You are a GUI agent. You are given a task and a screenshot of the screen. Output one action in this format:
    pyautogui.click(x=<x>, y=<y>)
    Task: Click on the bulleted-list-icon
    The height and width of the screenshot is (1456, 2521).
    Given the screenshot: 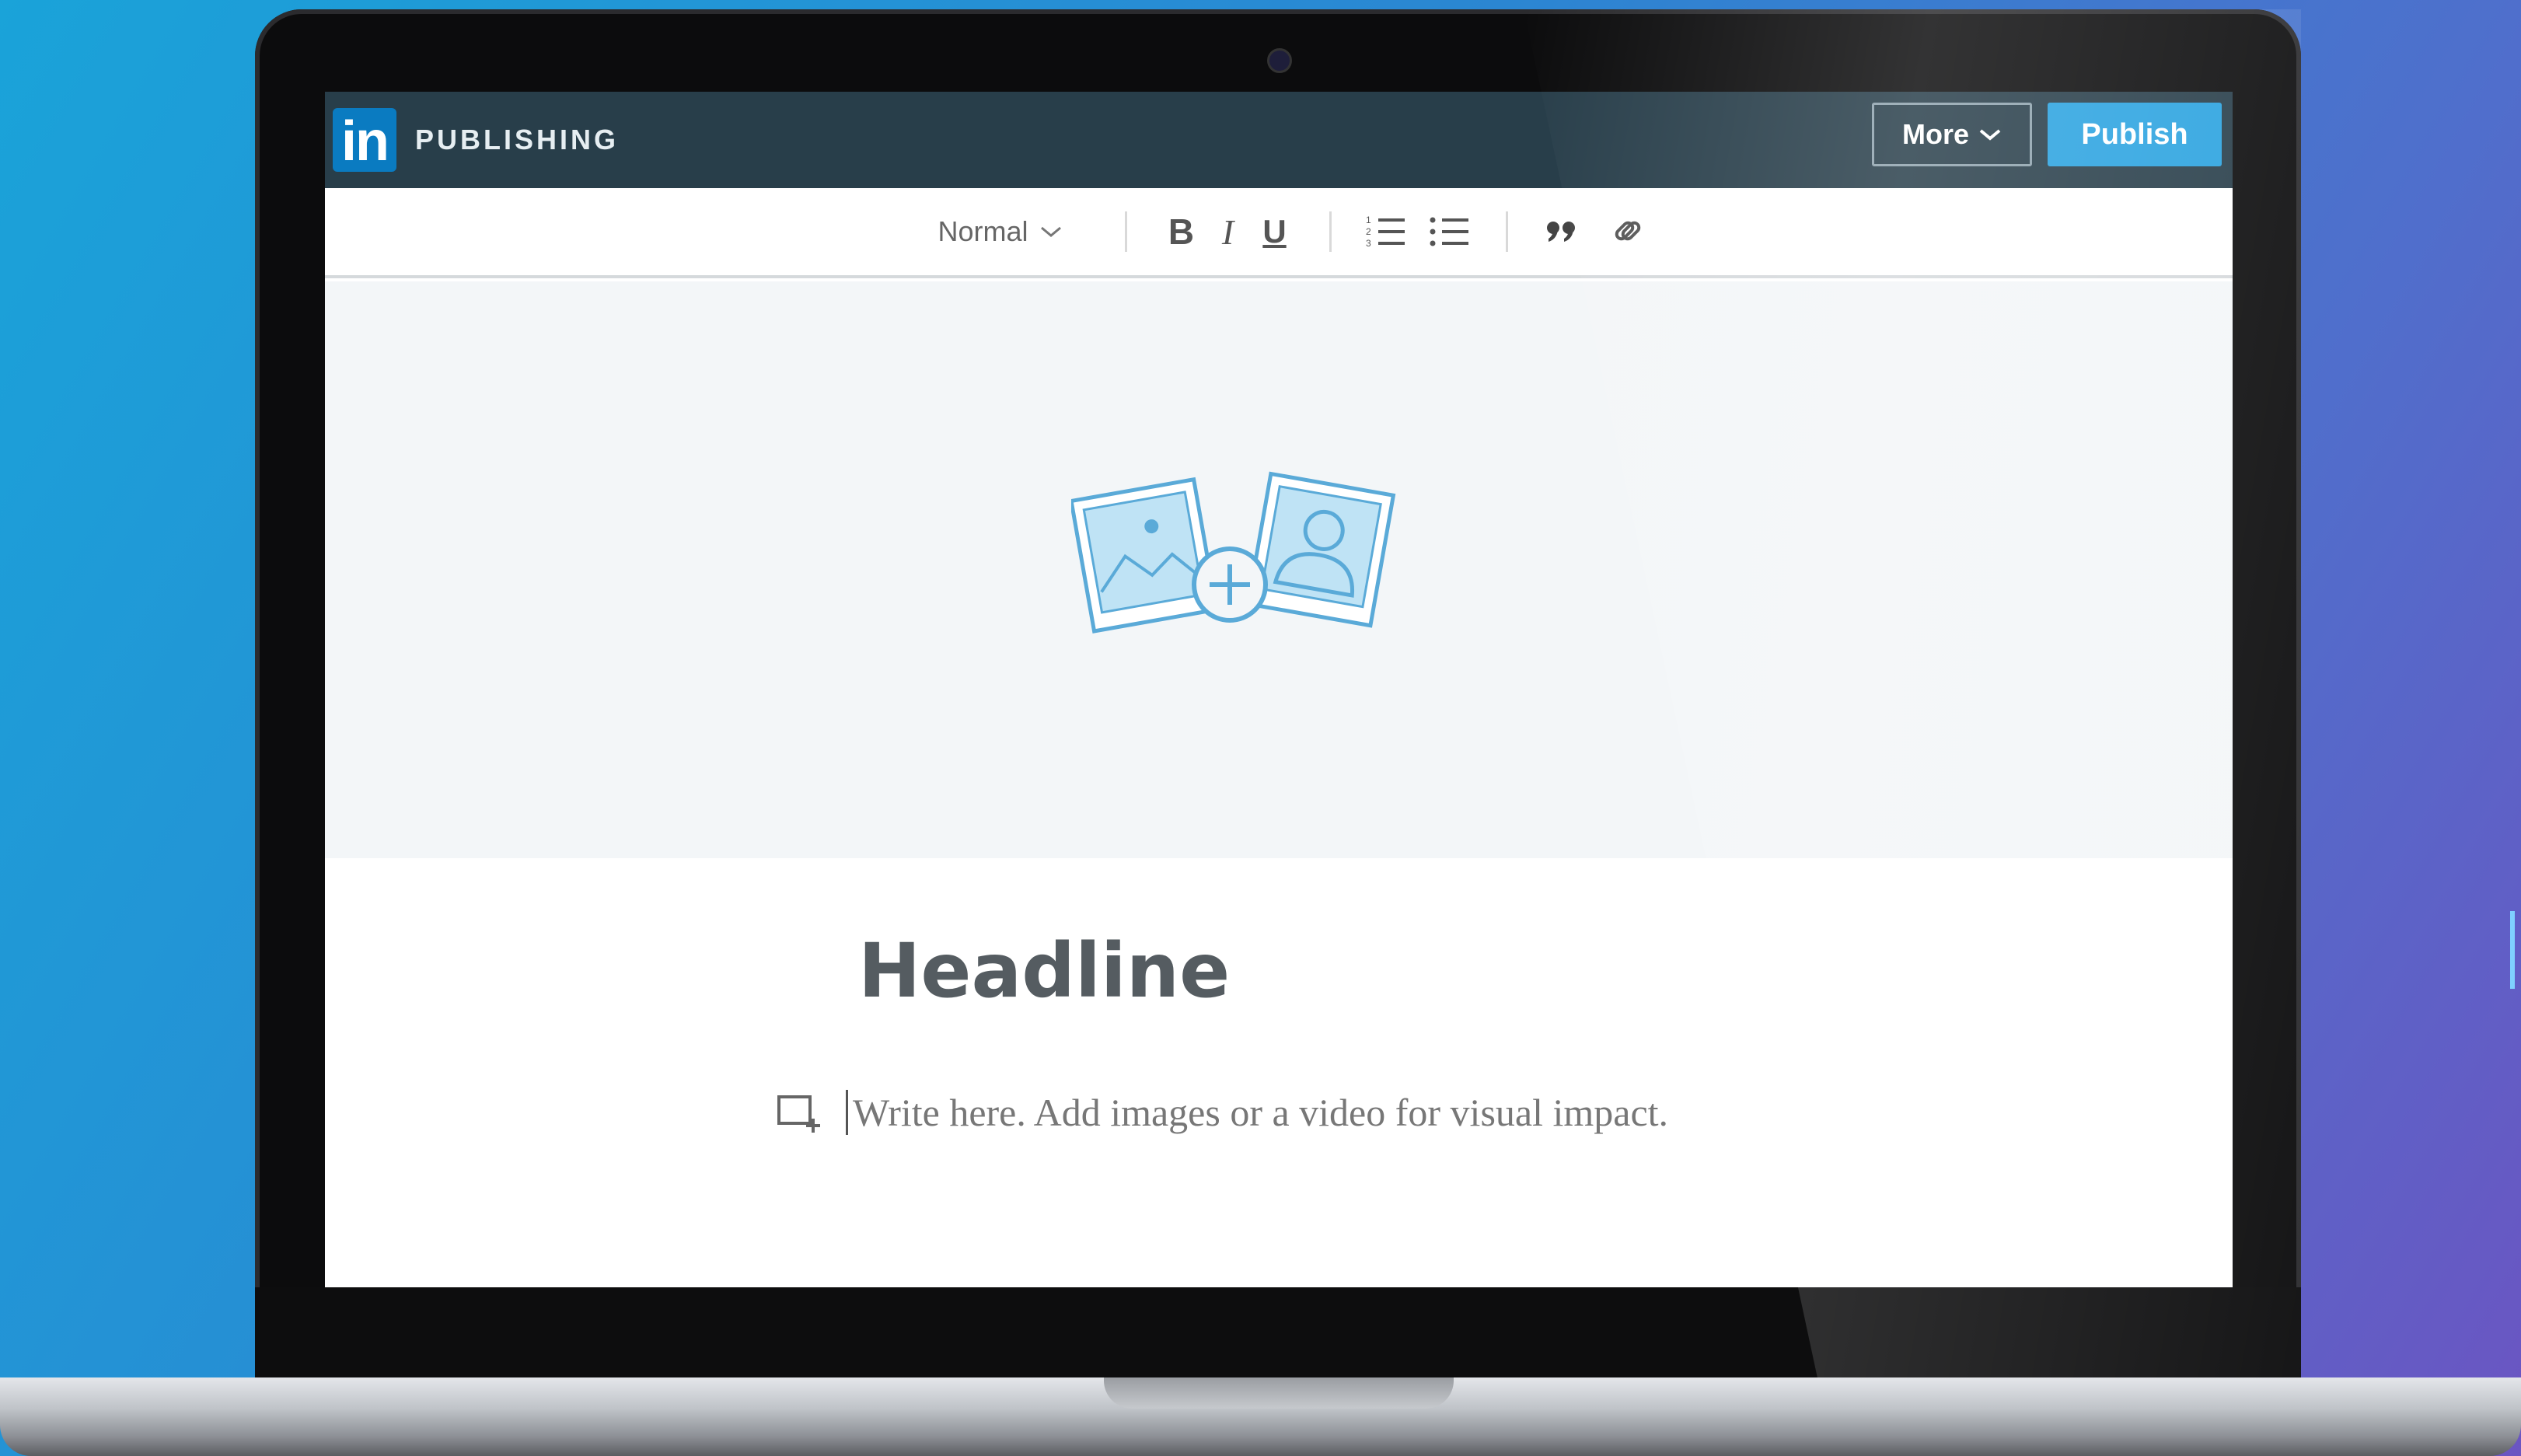 What is the action you would take?
    pyautogui.click(x=1450, y=232)
    